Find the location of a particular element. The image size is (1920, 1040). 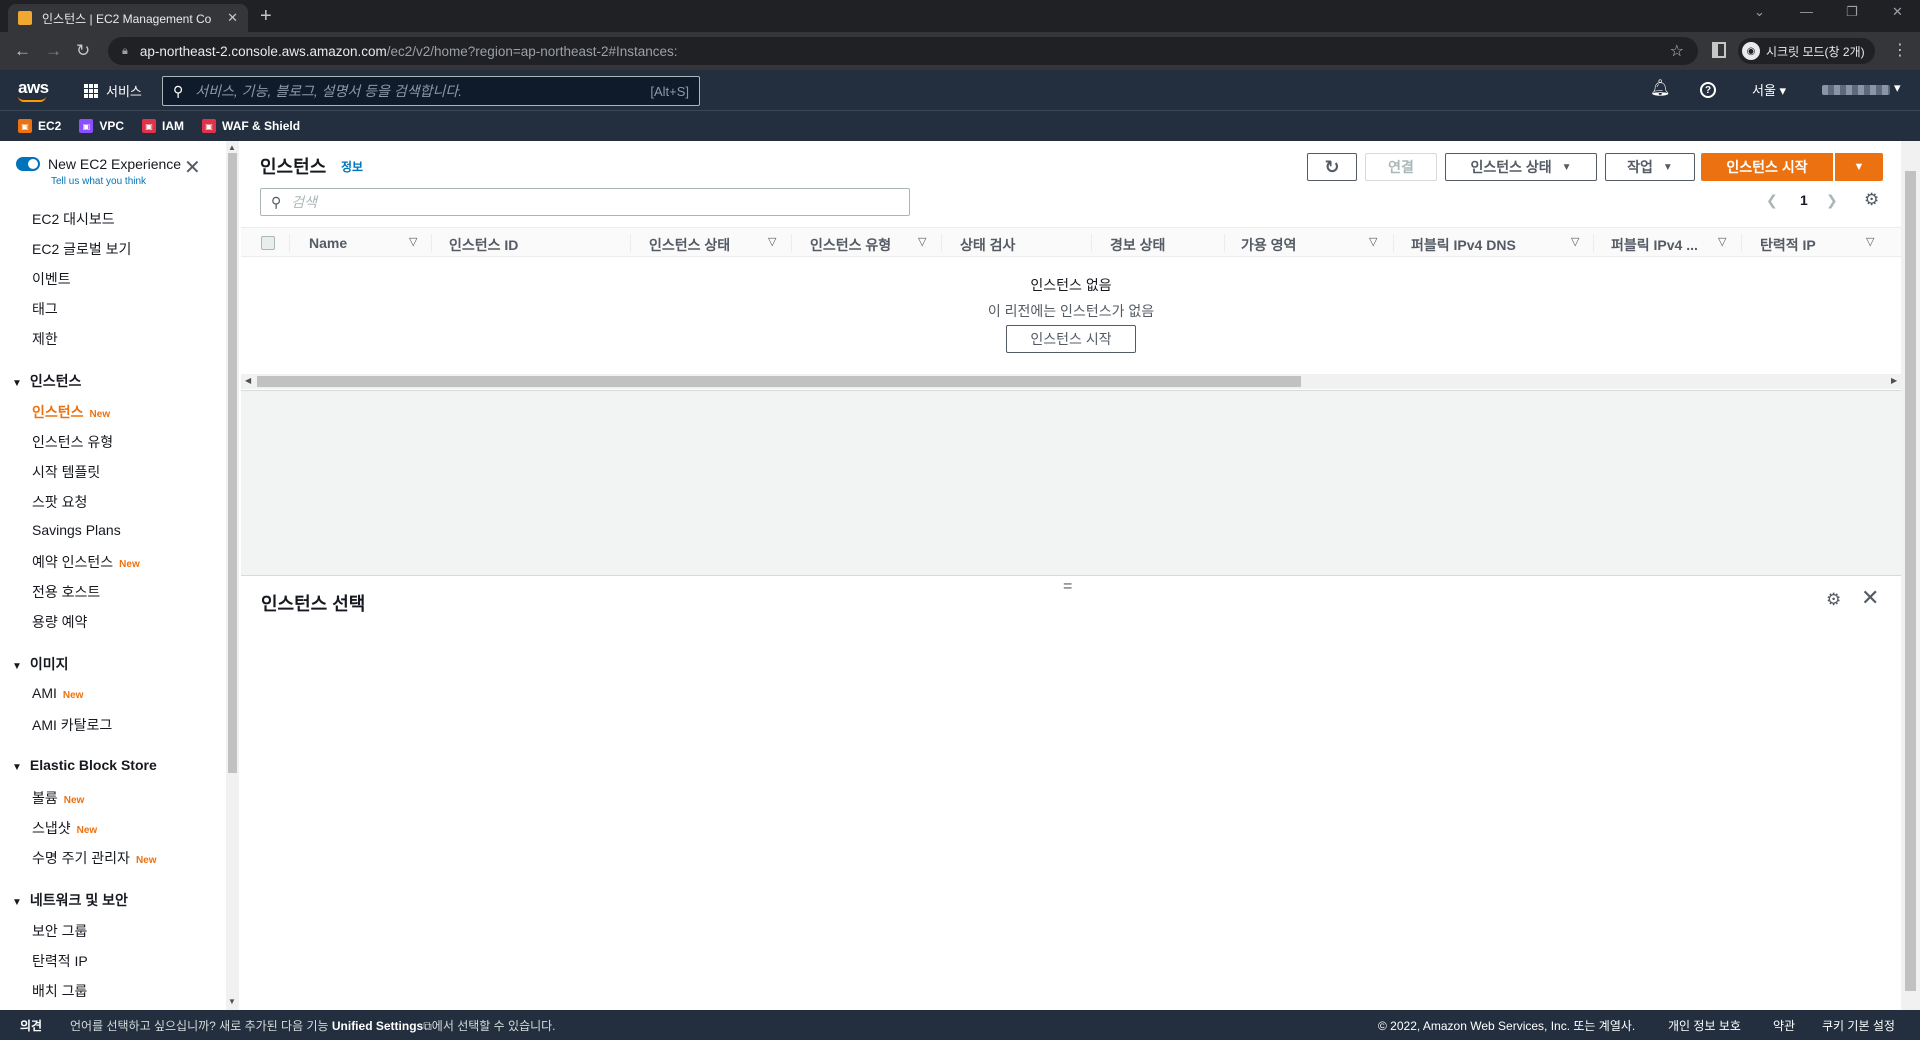

tab-search-icon: ⌄ is located at coordinates (1759, 12).